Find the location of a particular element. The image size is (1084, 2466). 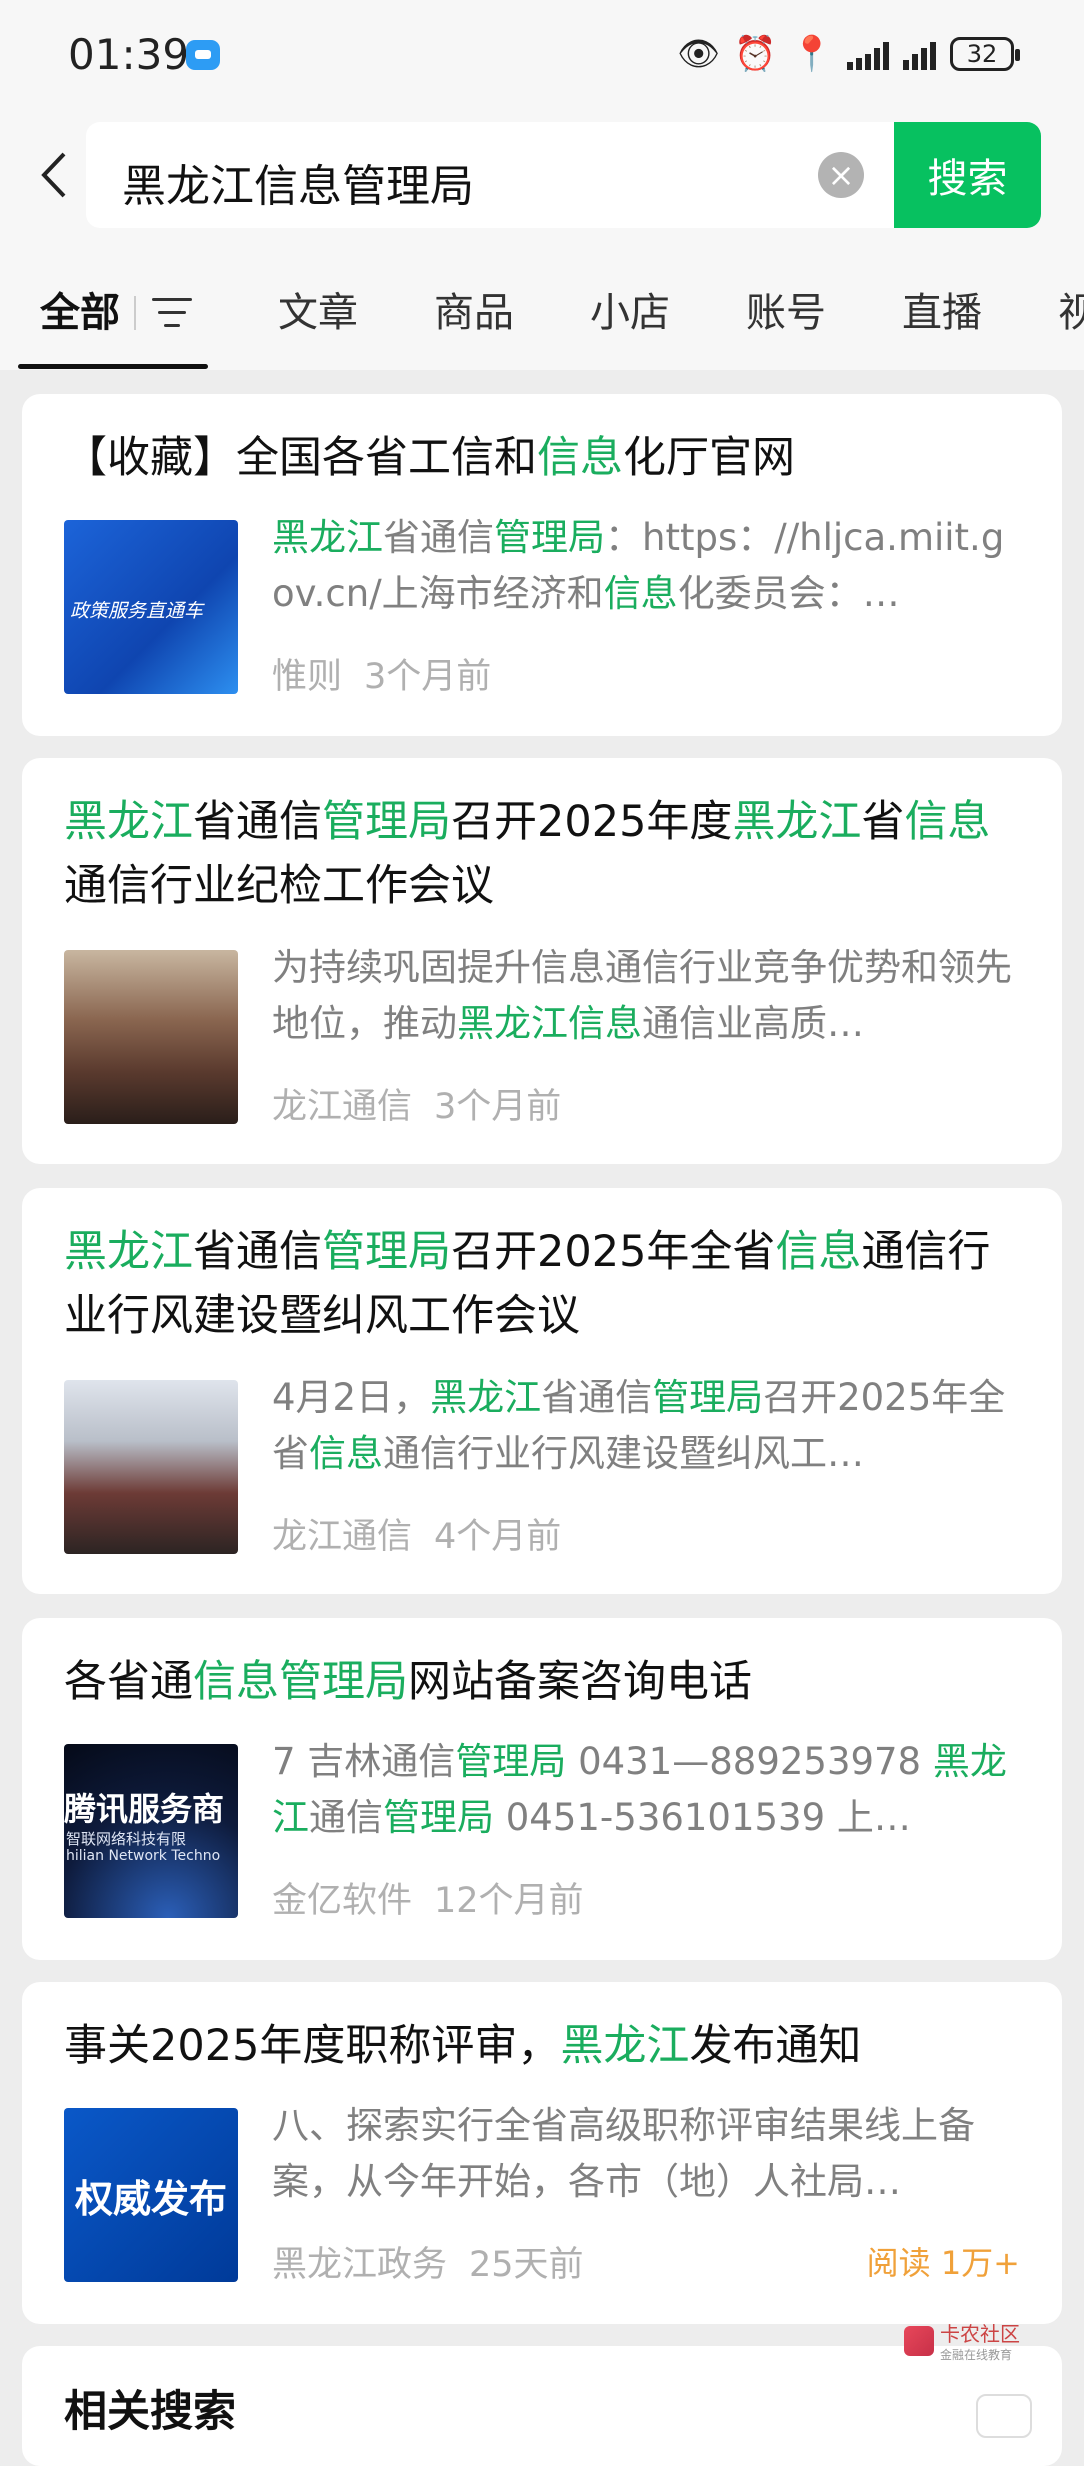

result-time: 12个月前 is located at coordinates (509, 1901).